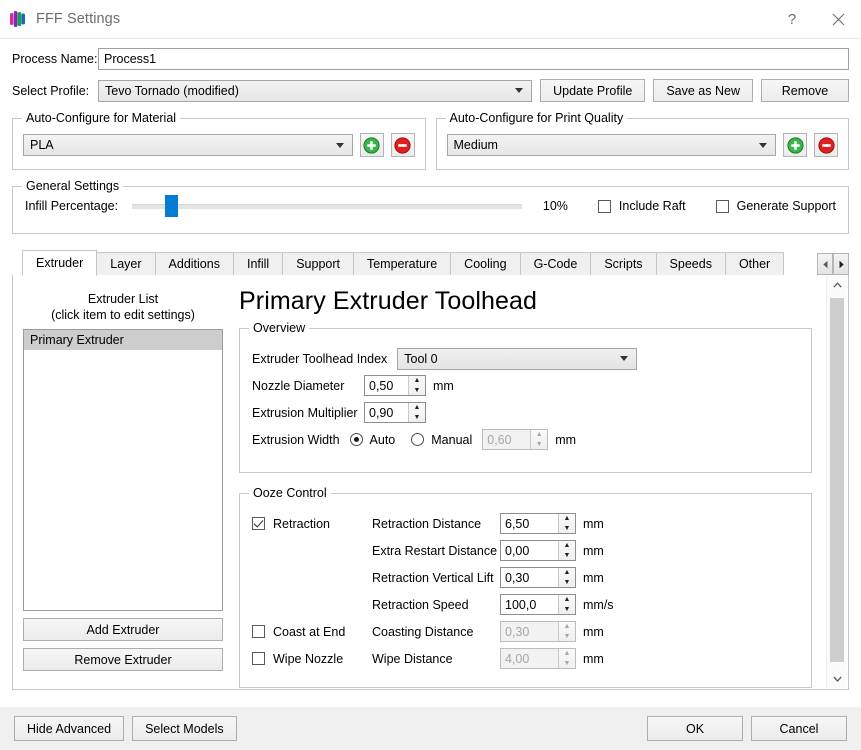 This screenshot has height=750, width=861. Describe the element at coordinates (473, 59) in the screenshot. I see `process-name-input` at that location.